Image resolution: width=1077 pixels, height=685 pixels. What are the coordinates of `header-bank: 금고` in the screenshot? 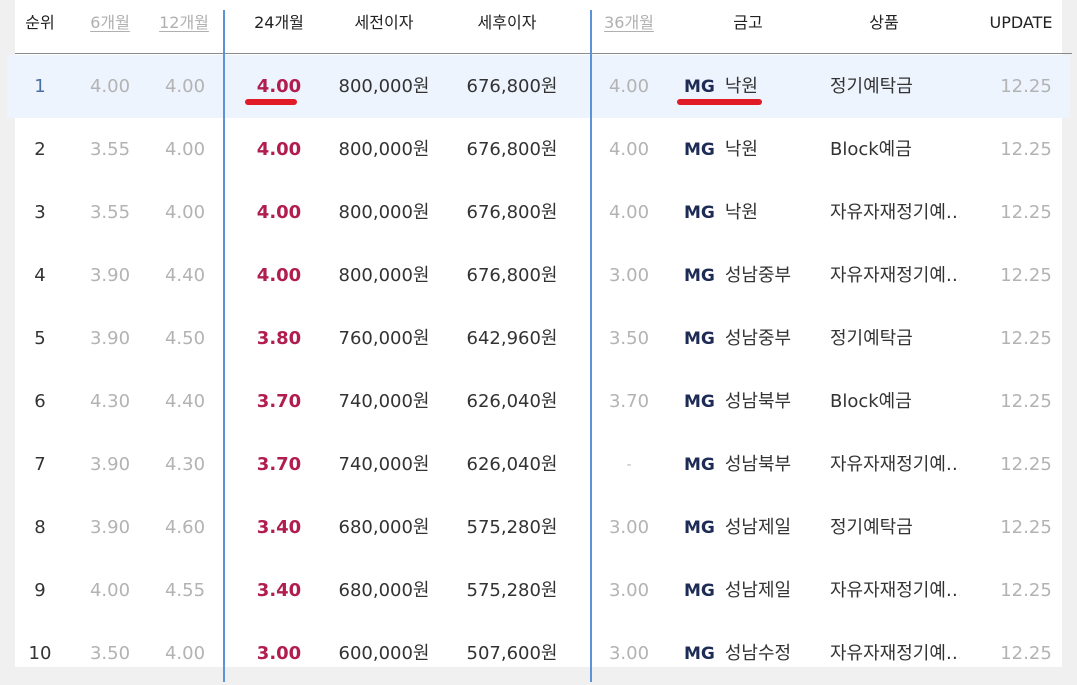 It's located at (748, 22).